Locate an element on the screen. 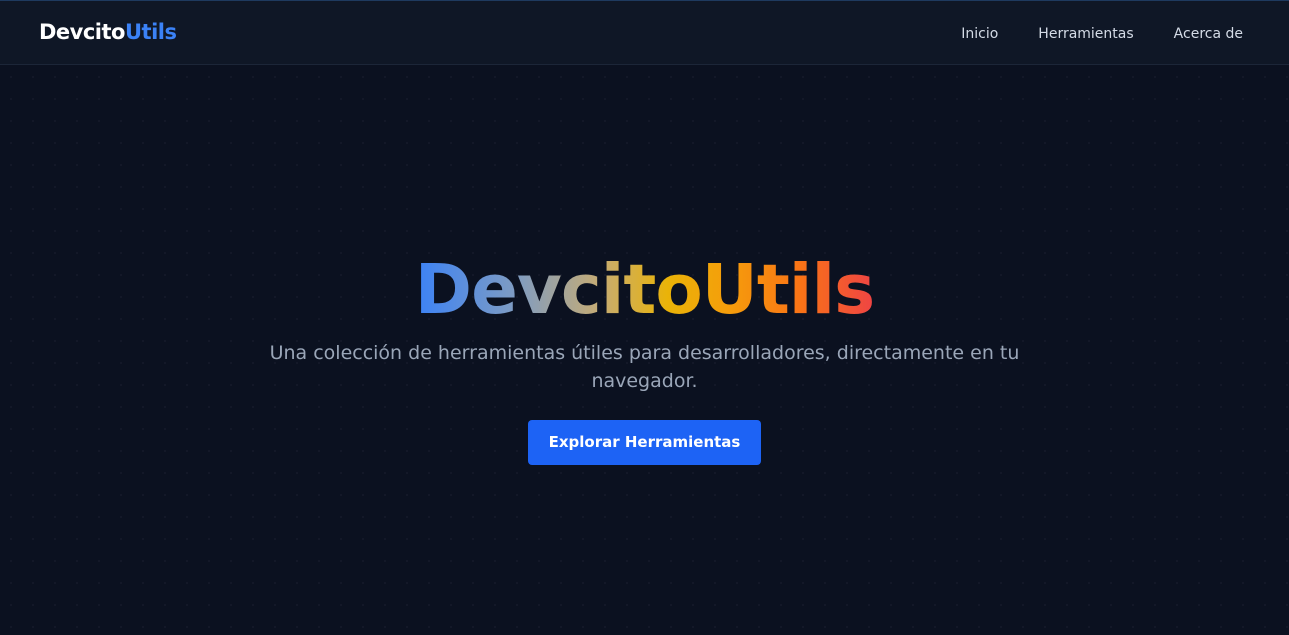 The width and height of the screenshot is (1289, 635). hero-title: DevcitoUtils is located at coordinates (645, 290).